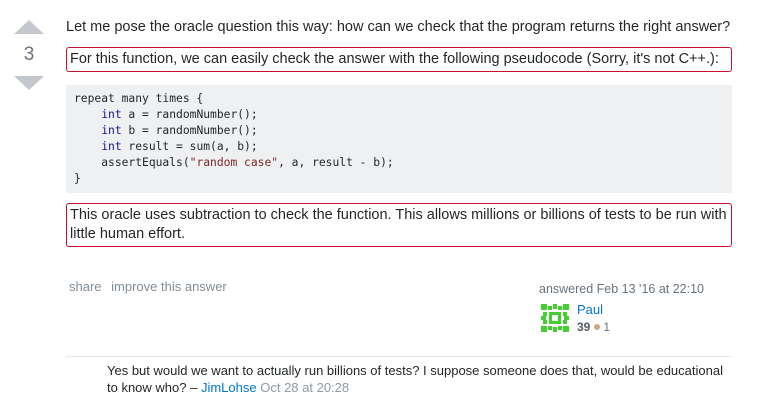  I want to click on improve-answer-link: improve this answer, so click(169, 286).